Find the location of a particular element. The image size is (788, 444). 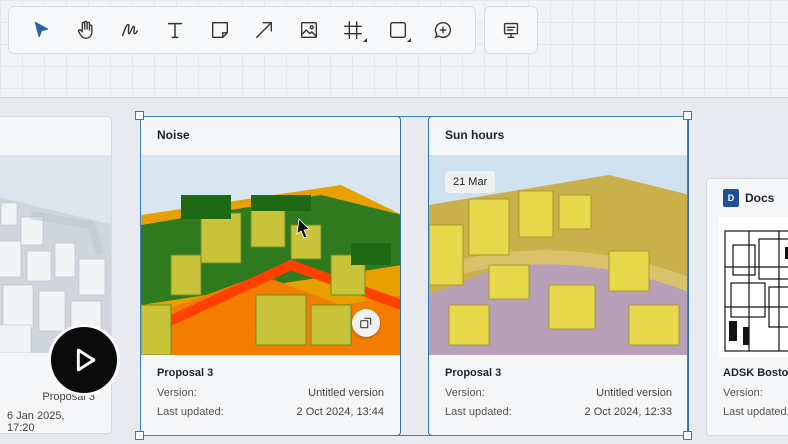

sun-version-value: Untitled version is located at coordinates (634, 393).